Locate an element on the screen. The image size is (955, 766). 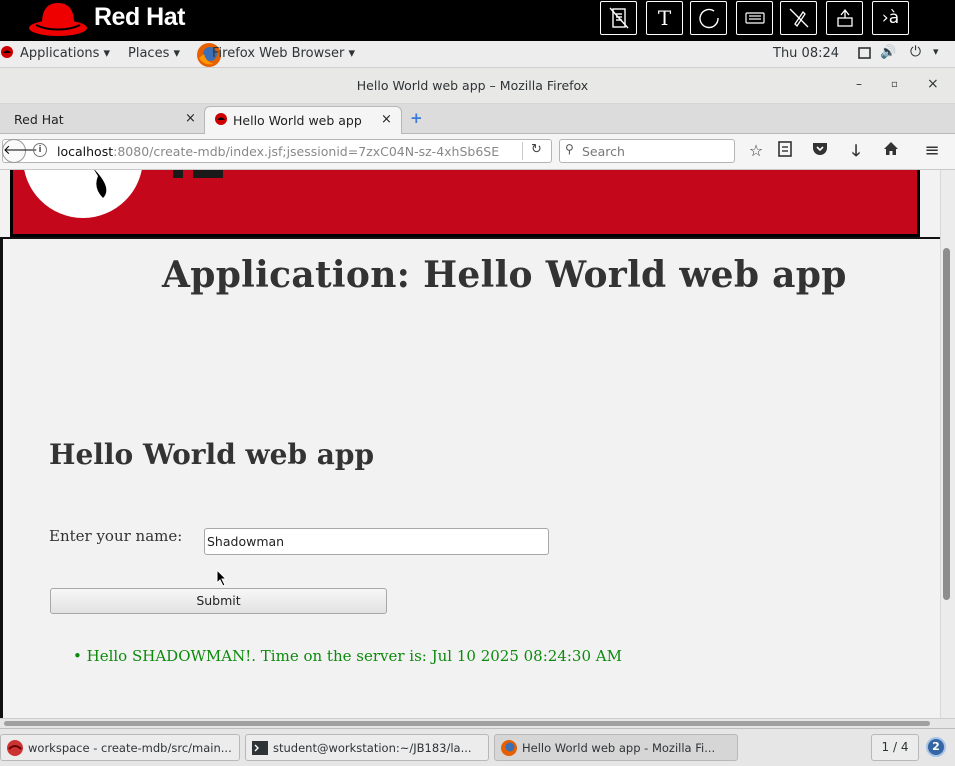
places-menu: Places ▾ is located at coordinates (154, 53).